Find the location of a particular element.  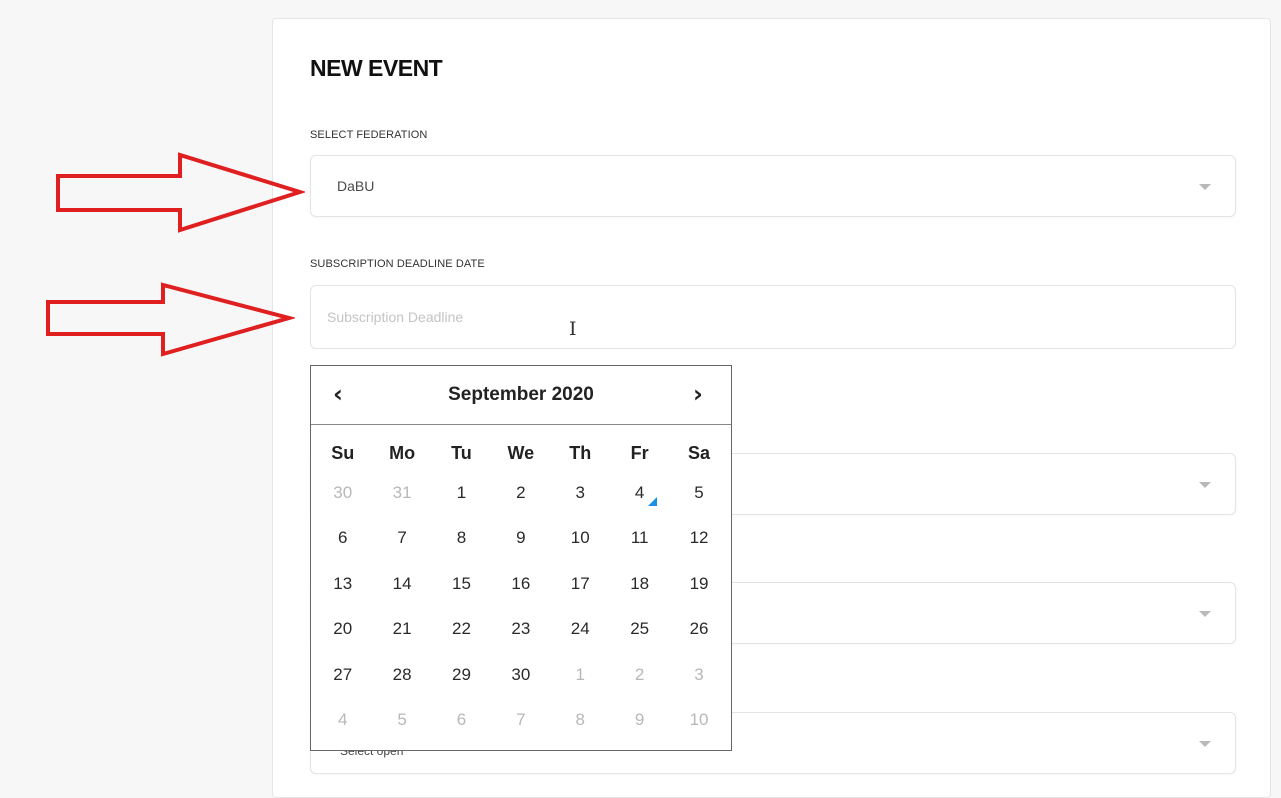

weekday-header: Sa is located at coordinates (699, 452).